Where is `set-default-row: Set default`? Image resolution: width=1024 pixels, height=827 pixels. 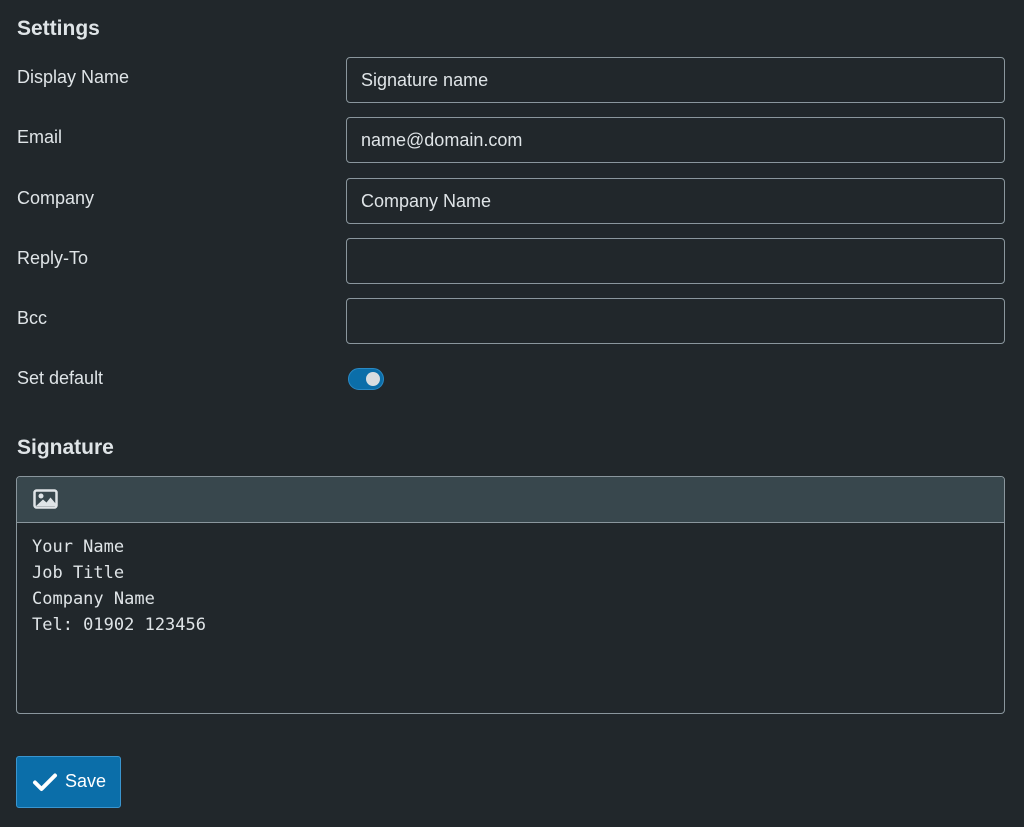
set-default-row: Set default is located at coordinates (511, 381).